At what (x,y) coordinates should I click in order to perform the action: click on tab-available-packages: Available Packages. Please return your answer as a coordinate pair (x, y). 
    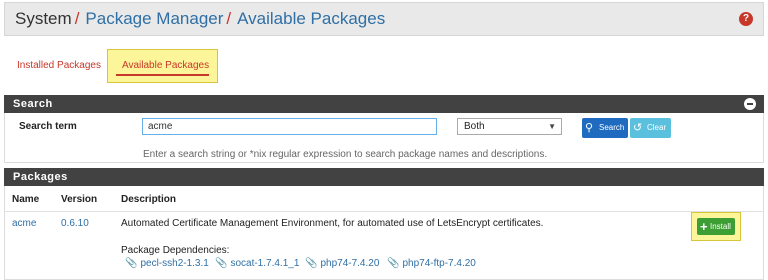
    Looking at the image, I should click on (162, 66).